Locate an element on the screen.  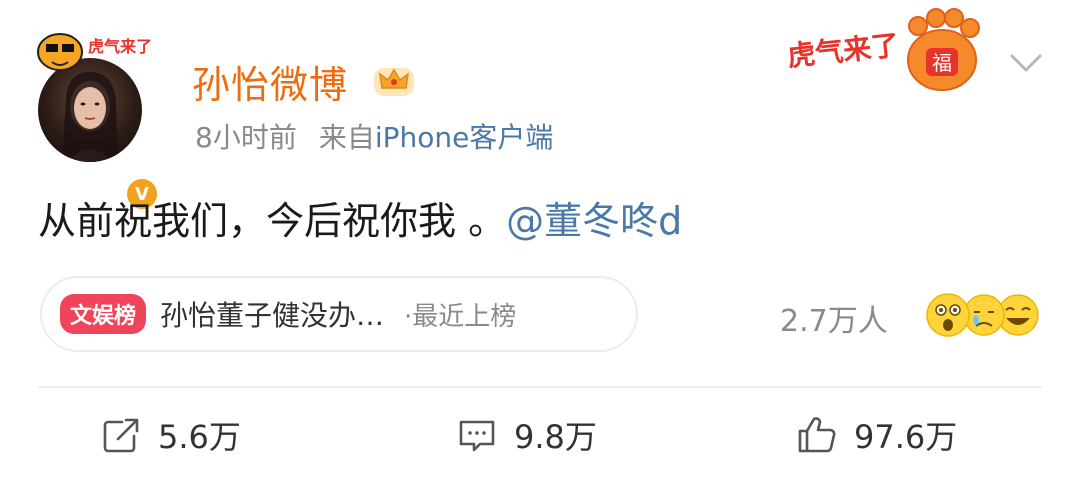
hot-list-subtitle: ·最近上榜 is located at coordinates (460, 316).